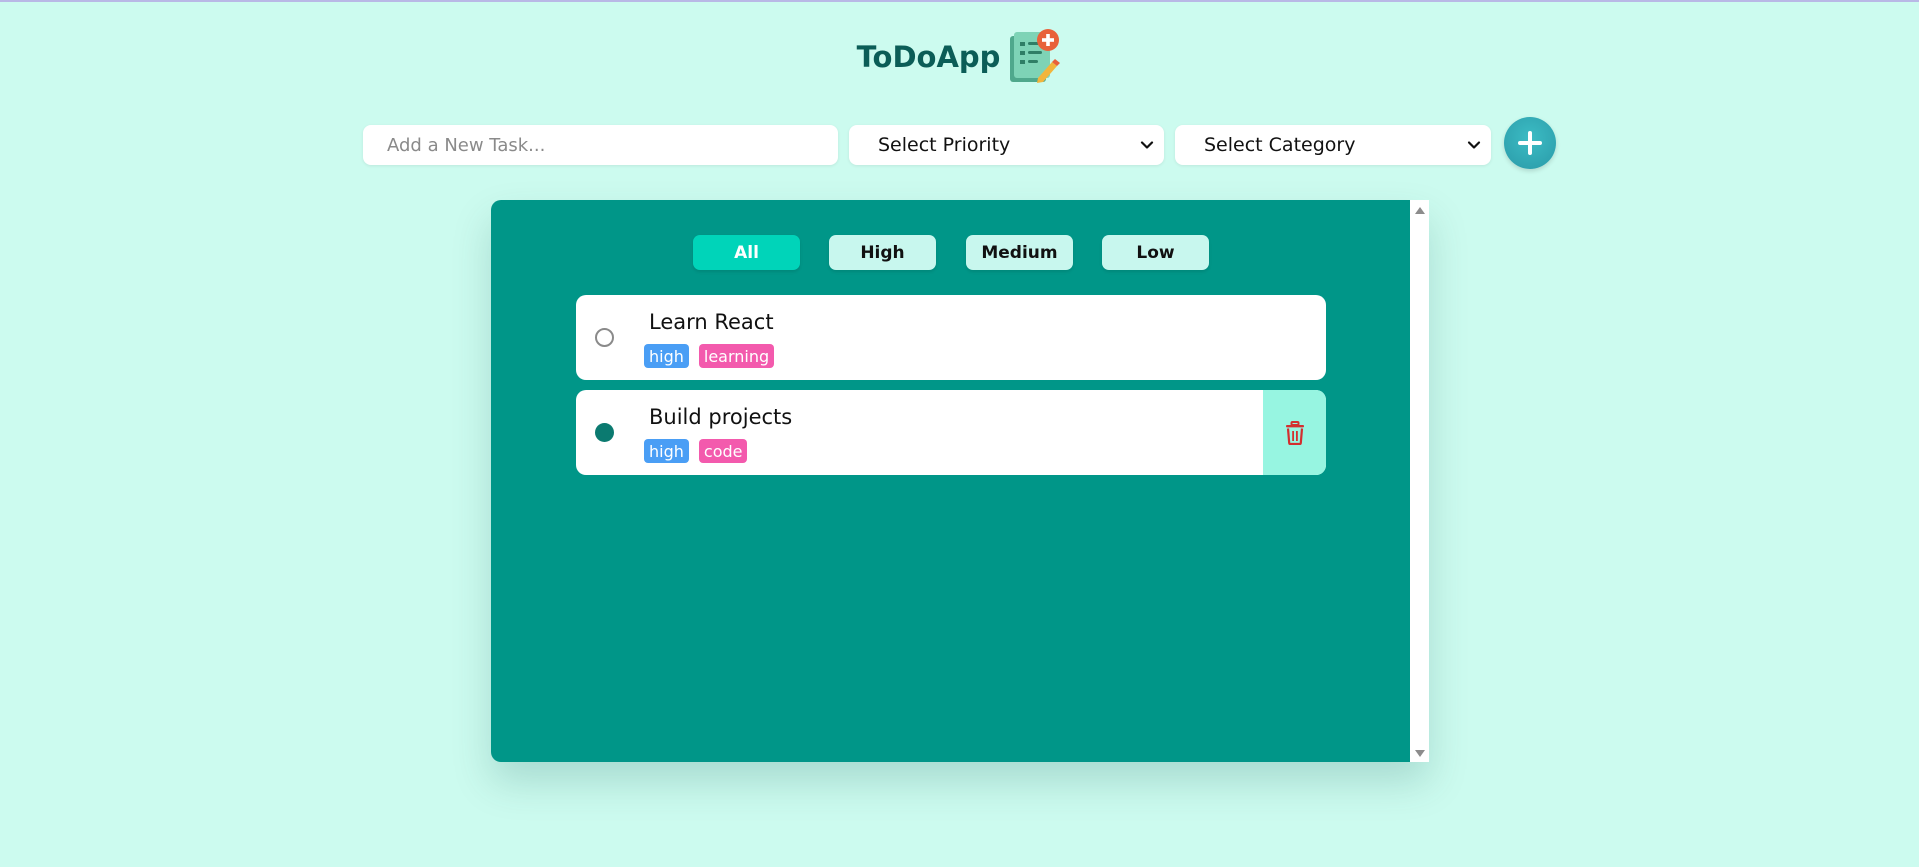  Describe the element at coordinates (944, 145) in the screenshot. I see `priority-select-value: Select Priority` at that location.